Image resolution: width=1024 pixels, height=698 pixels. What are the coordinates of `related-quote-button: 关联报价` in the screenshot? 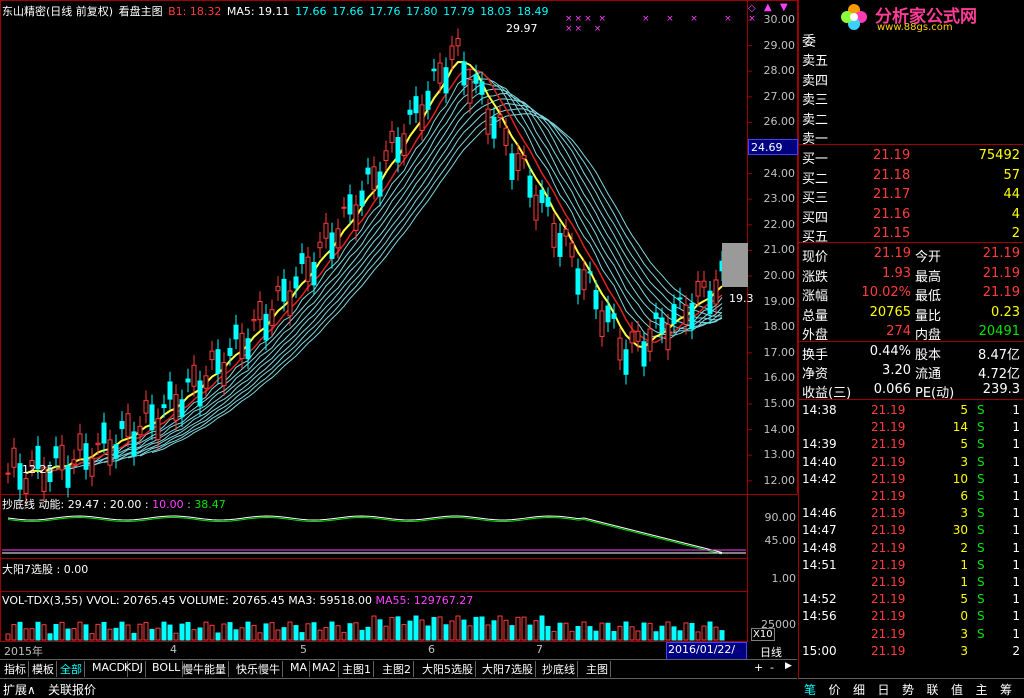 It's located at (72, 689).